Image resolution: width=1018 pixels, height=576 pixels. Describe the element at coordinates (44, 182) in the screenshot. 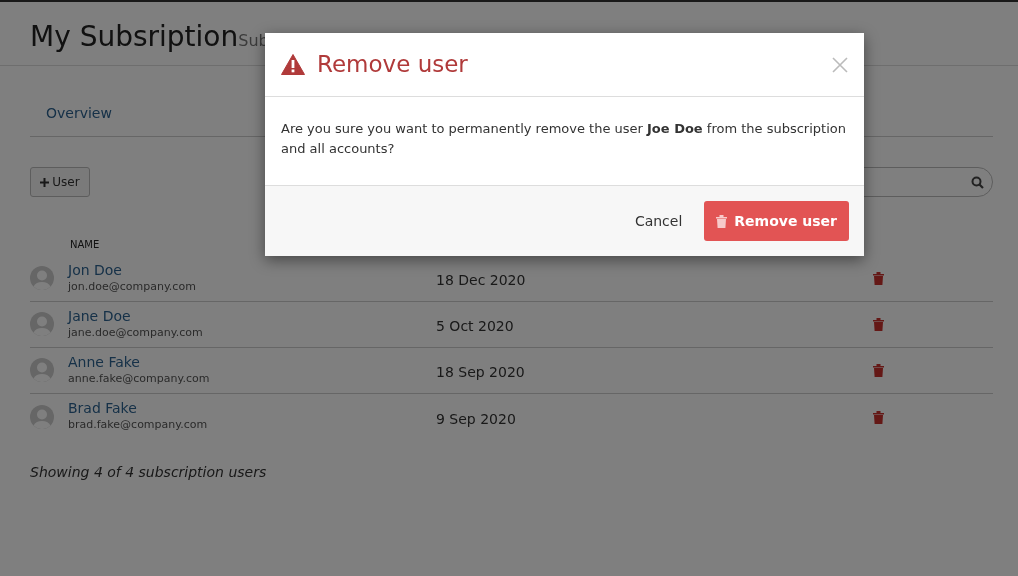

I see `plus-icon` at that location.